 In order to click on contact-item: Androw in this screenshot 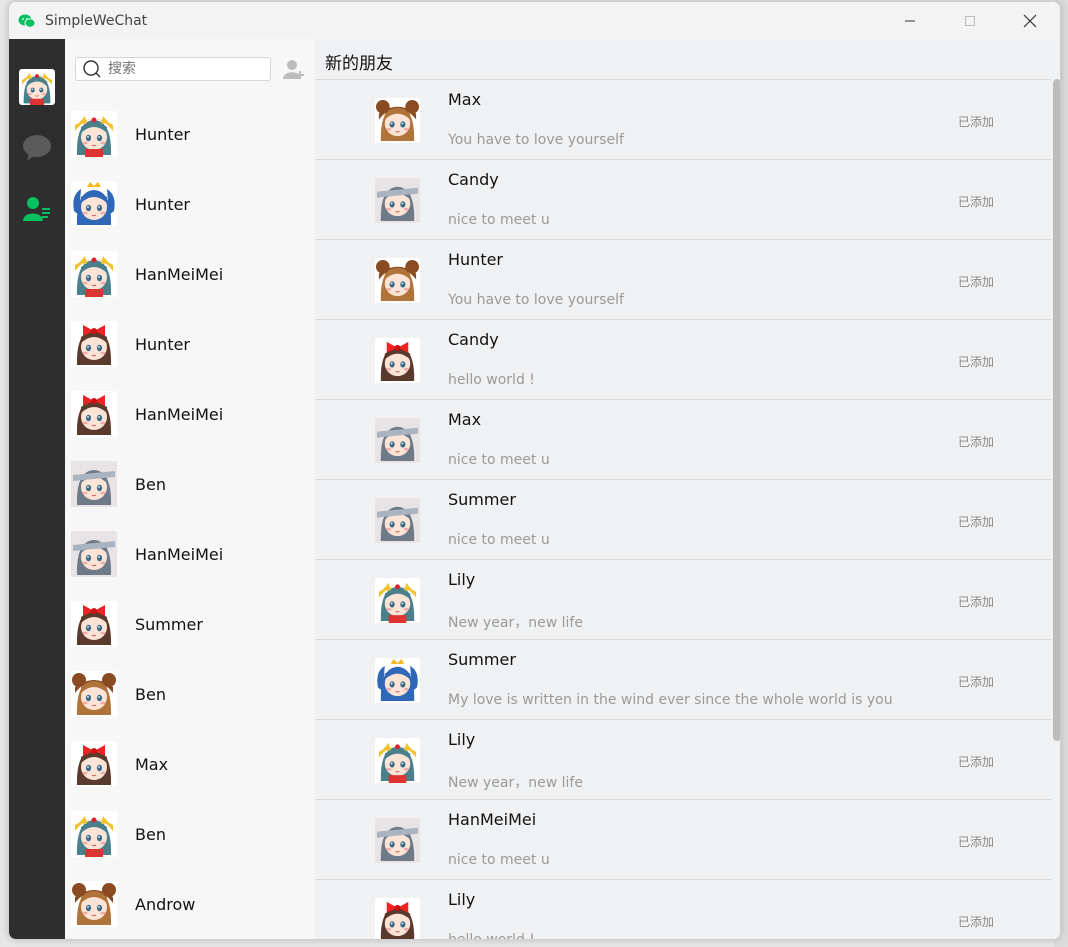, I will do `click(190, 904)`.